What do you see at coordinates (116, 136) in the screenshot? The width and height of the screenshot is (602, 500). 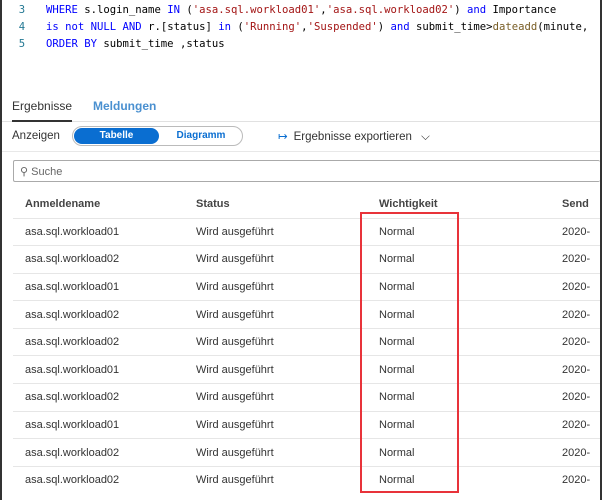 I see `table-view-button: Tabelle` at bounding box center [116, 136].